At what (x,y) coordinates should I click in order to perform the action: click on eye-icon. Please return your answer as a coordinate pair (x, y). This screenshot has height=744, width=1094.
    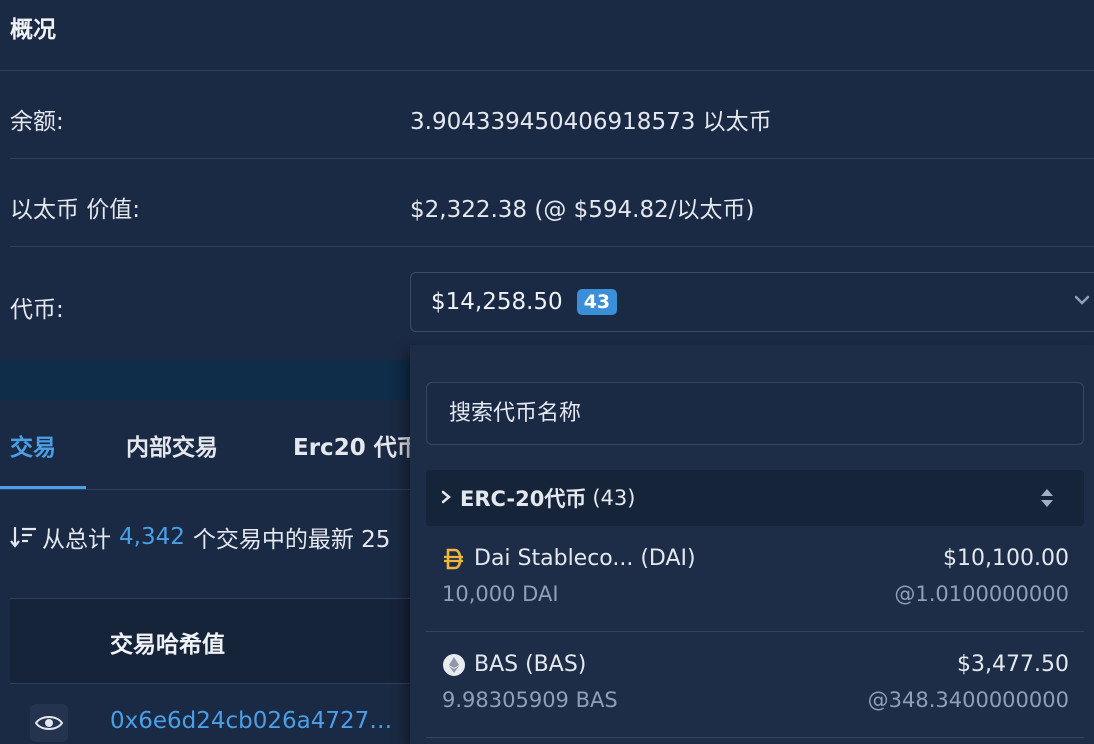
    Looking at the image, I should click on (49, 723).